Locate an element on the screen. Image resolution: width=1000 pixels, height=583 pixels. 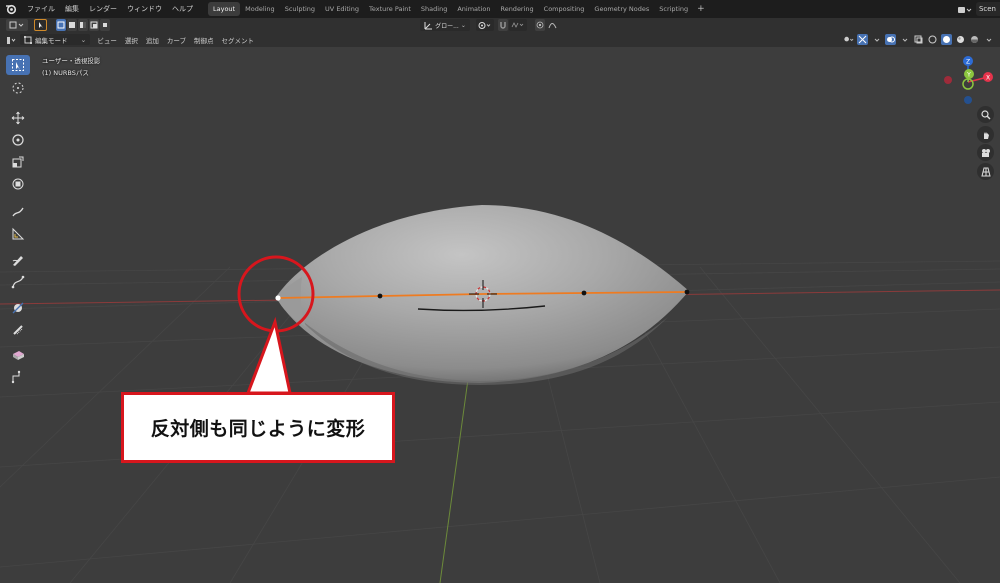
tab-animation: Animation is located at coordinates (473, 9).